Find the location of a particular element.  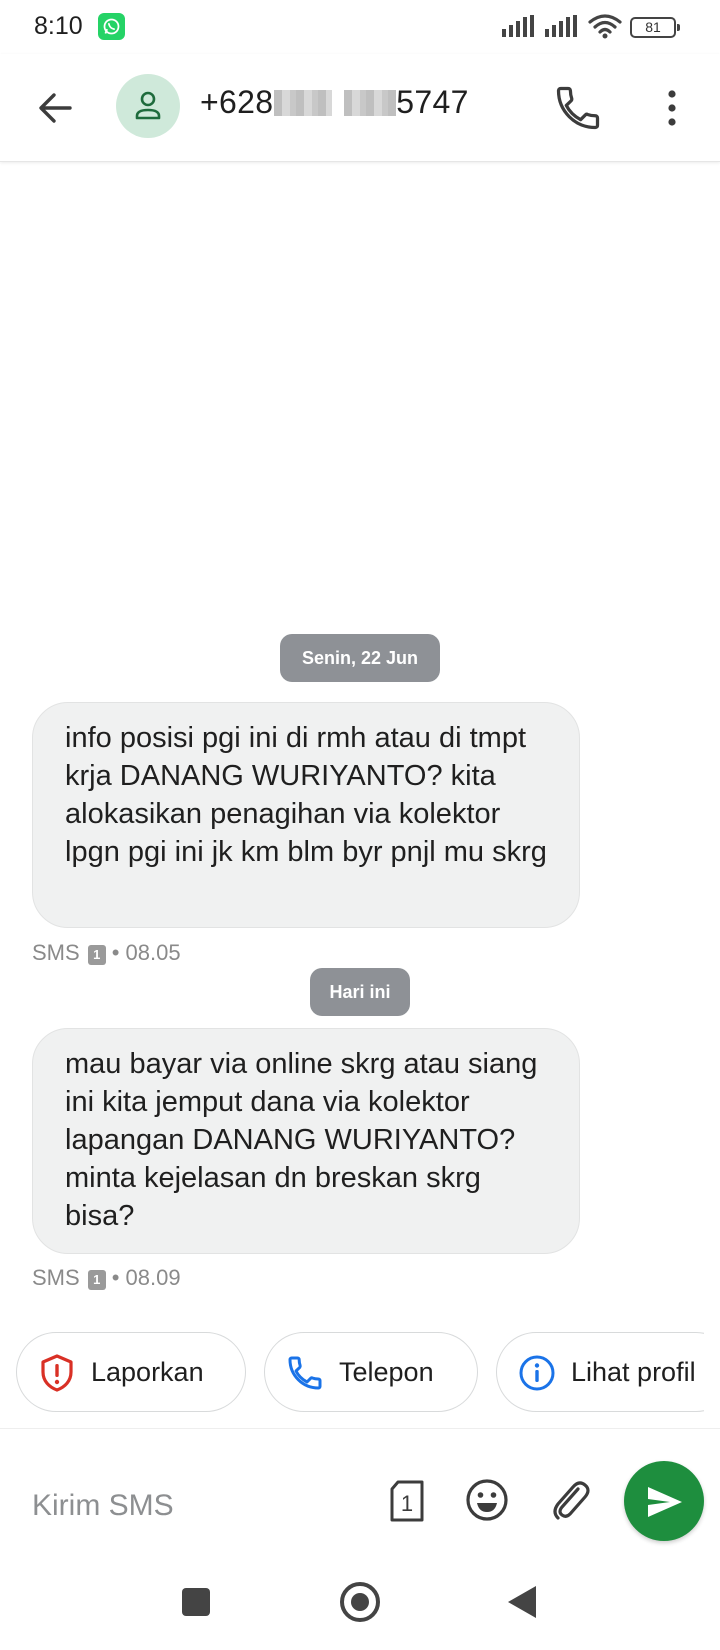

call-button is located at coordinates (578, 108).